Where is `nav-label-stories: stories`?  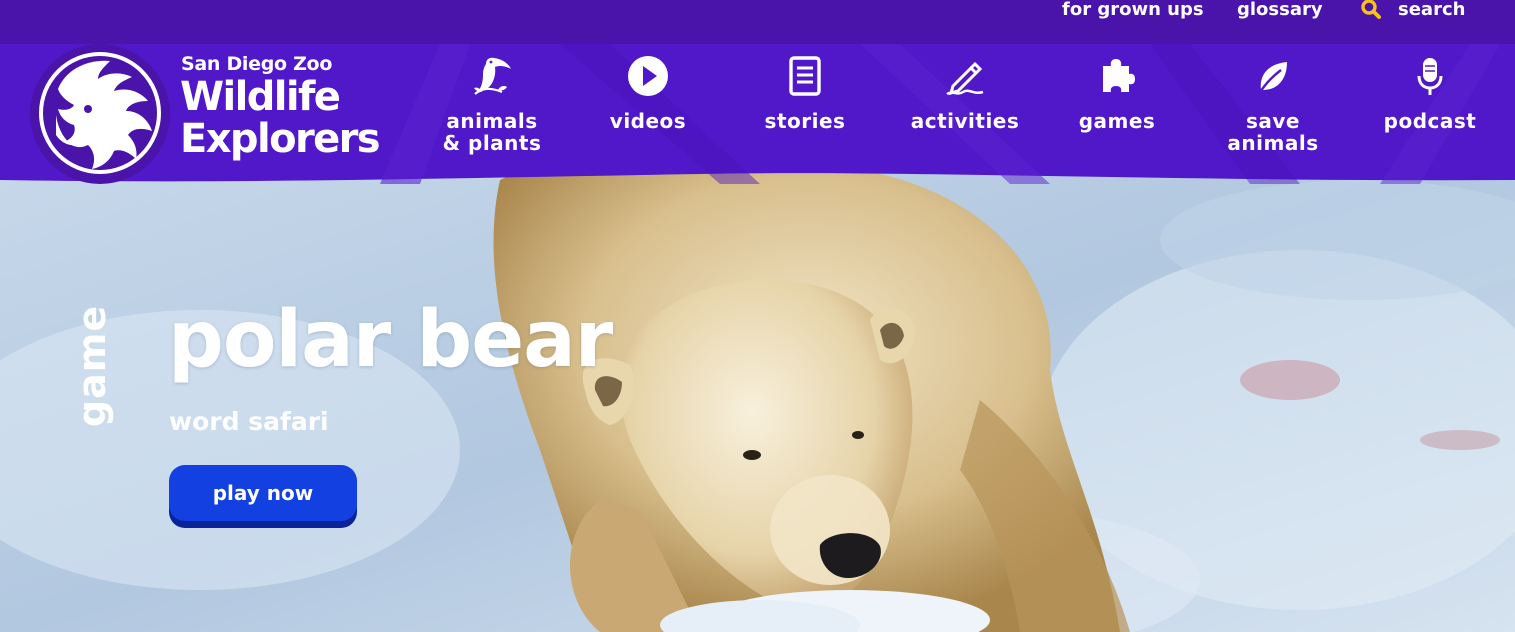
nav-label-stories: stories is located at coordinates (805, 121).